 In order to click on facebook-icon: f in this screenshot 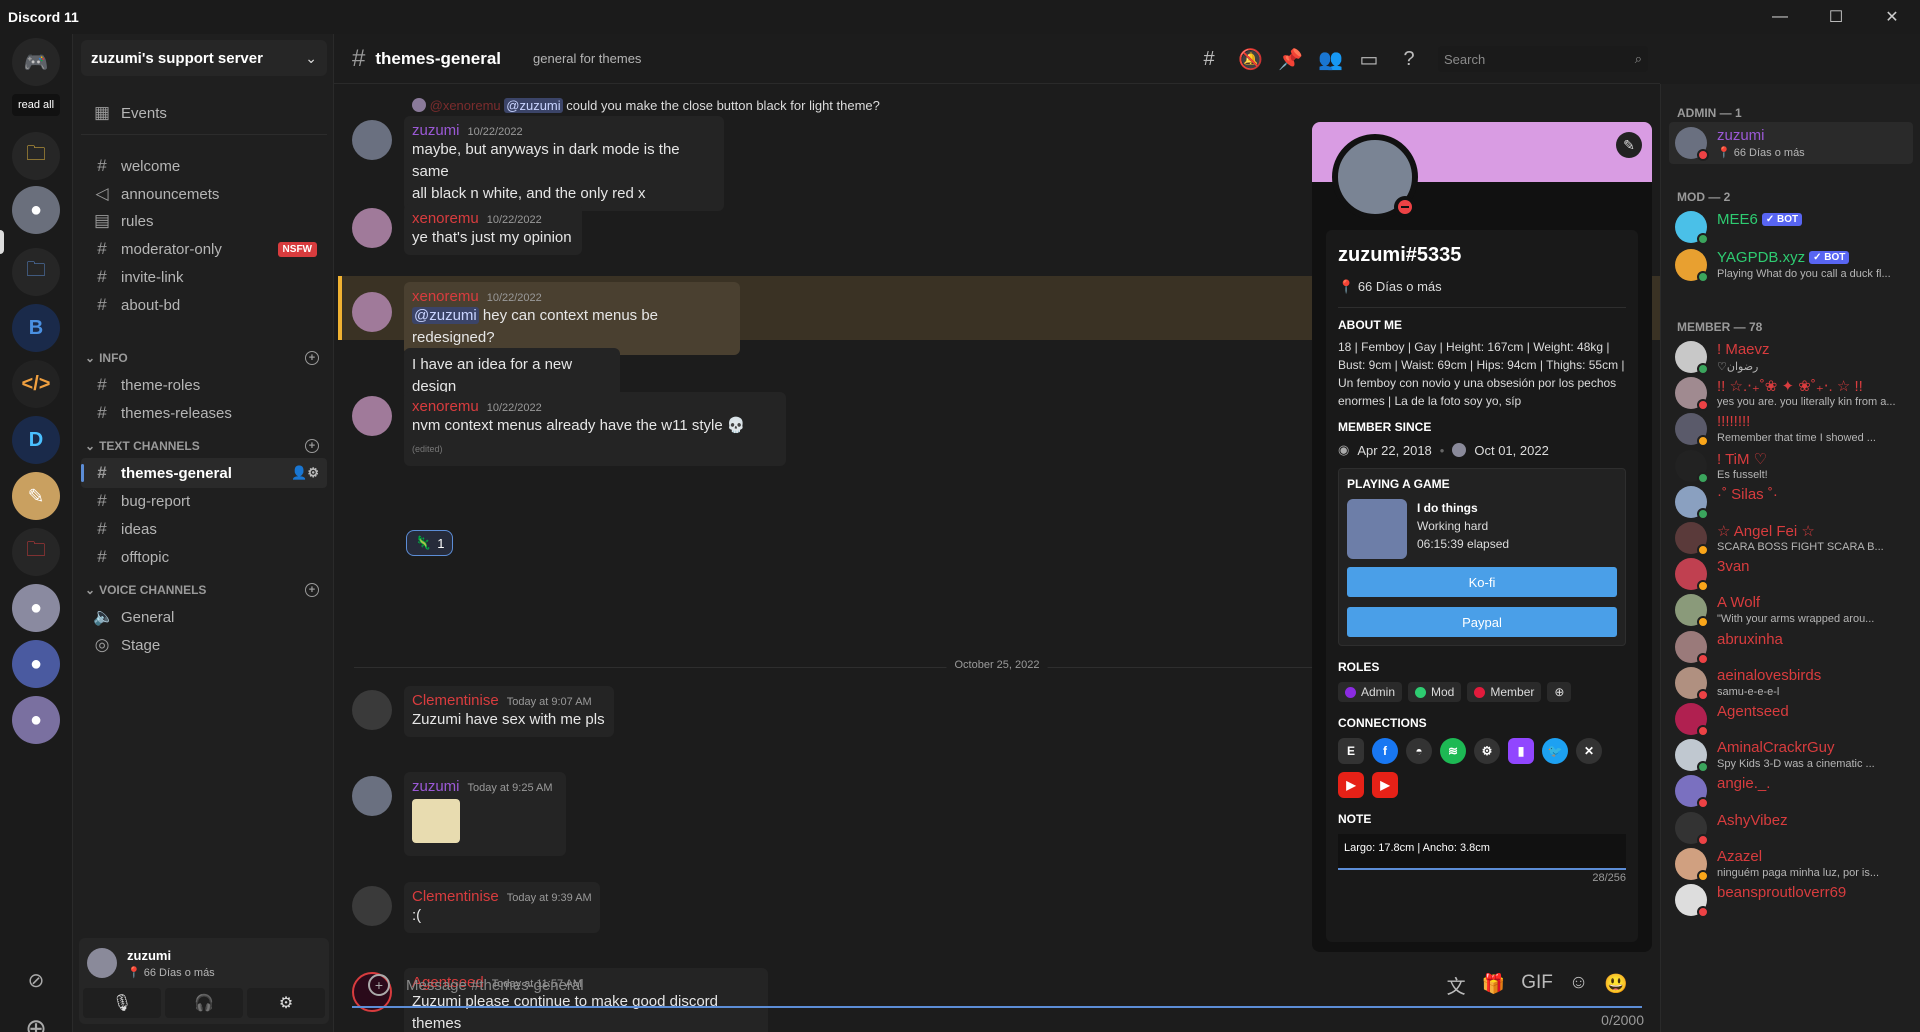, I will do `click(1385, 751)`.